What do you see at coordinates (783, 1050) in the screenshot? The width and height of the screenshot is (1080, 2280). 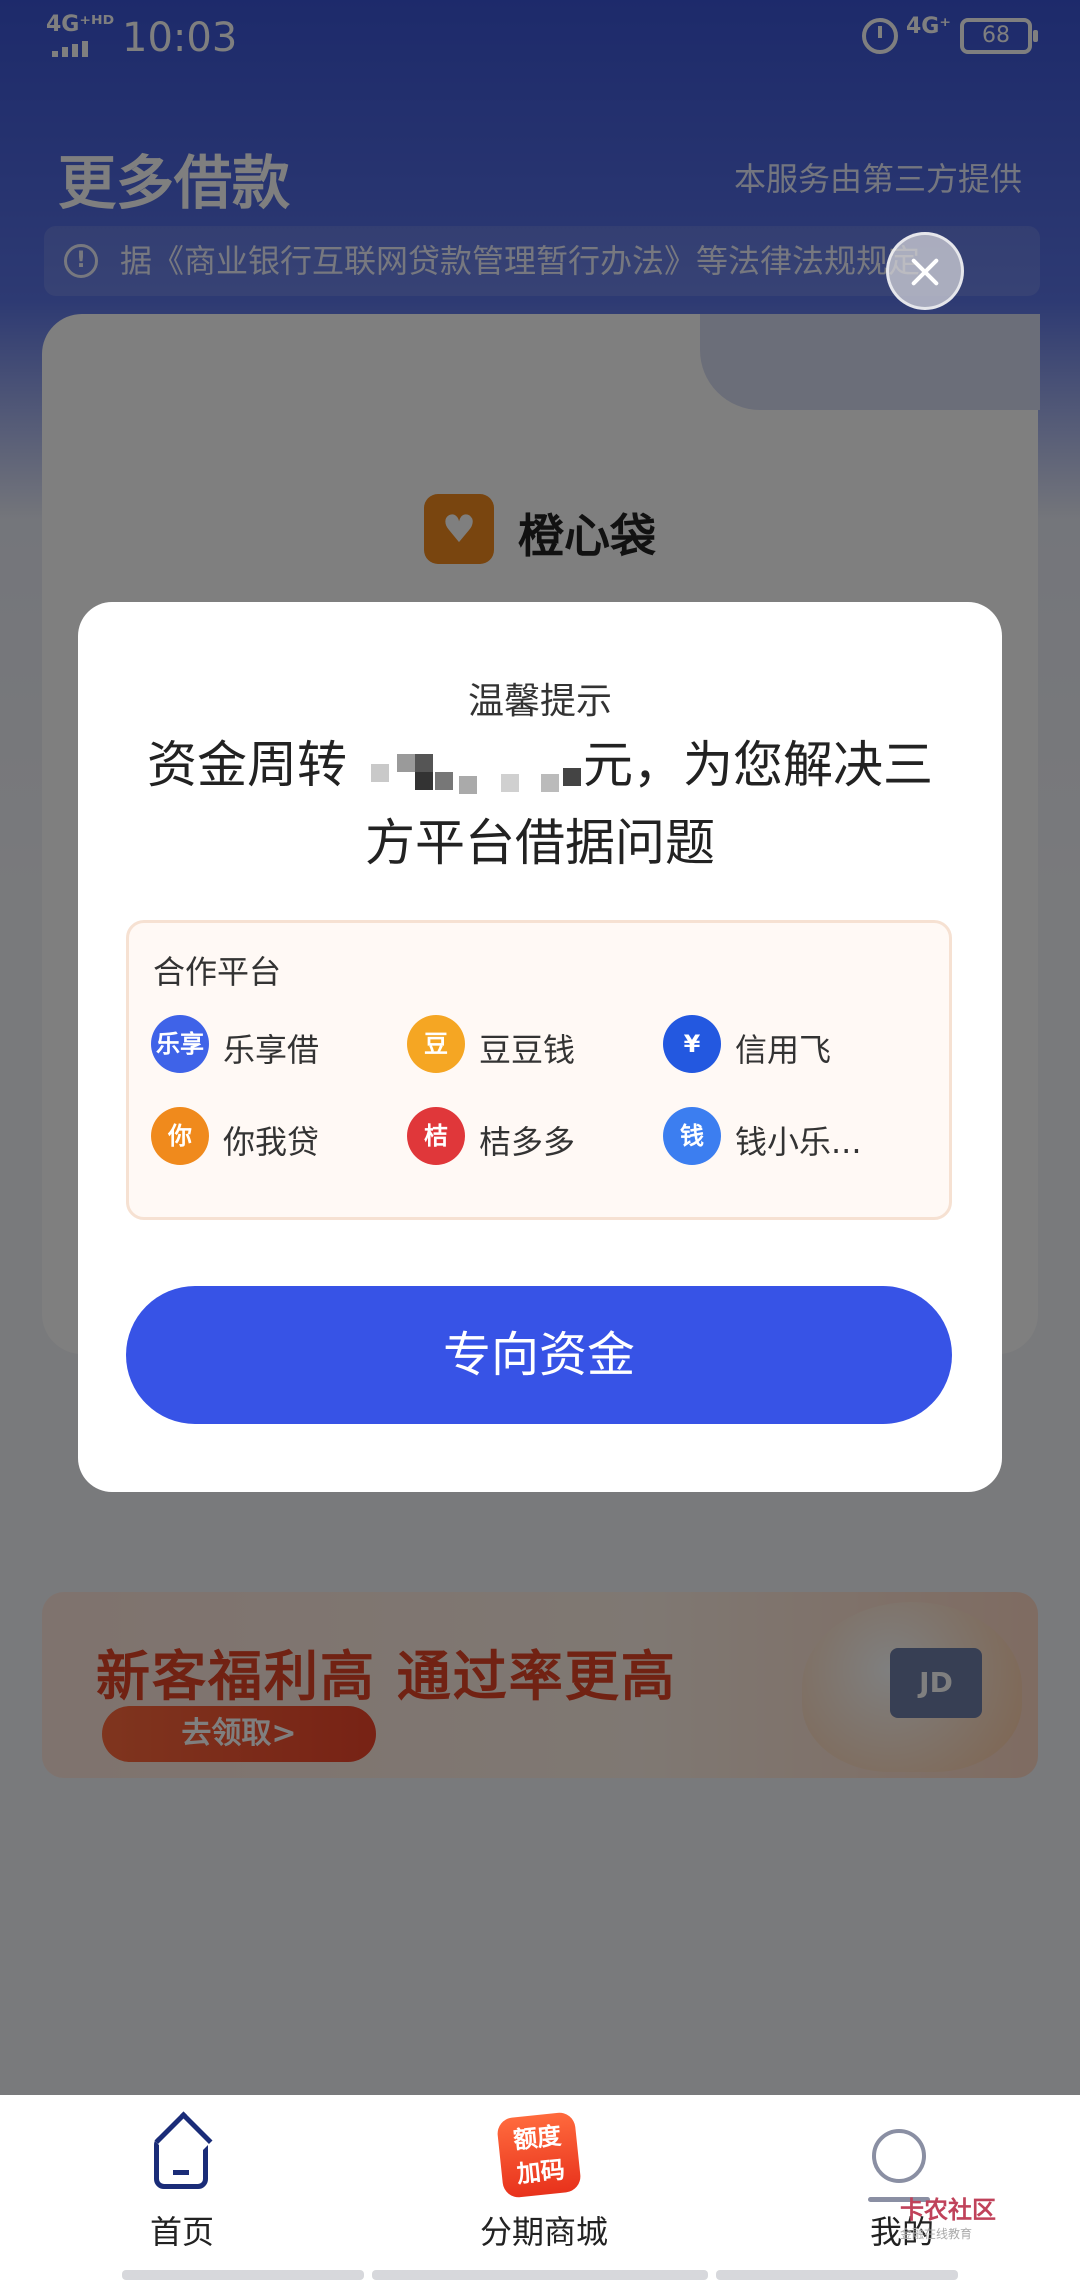 I see `partner-name: 信用飞` at bounding box center [783, 1050].